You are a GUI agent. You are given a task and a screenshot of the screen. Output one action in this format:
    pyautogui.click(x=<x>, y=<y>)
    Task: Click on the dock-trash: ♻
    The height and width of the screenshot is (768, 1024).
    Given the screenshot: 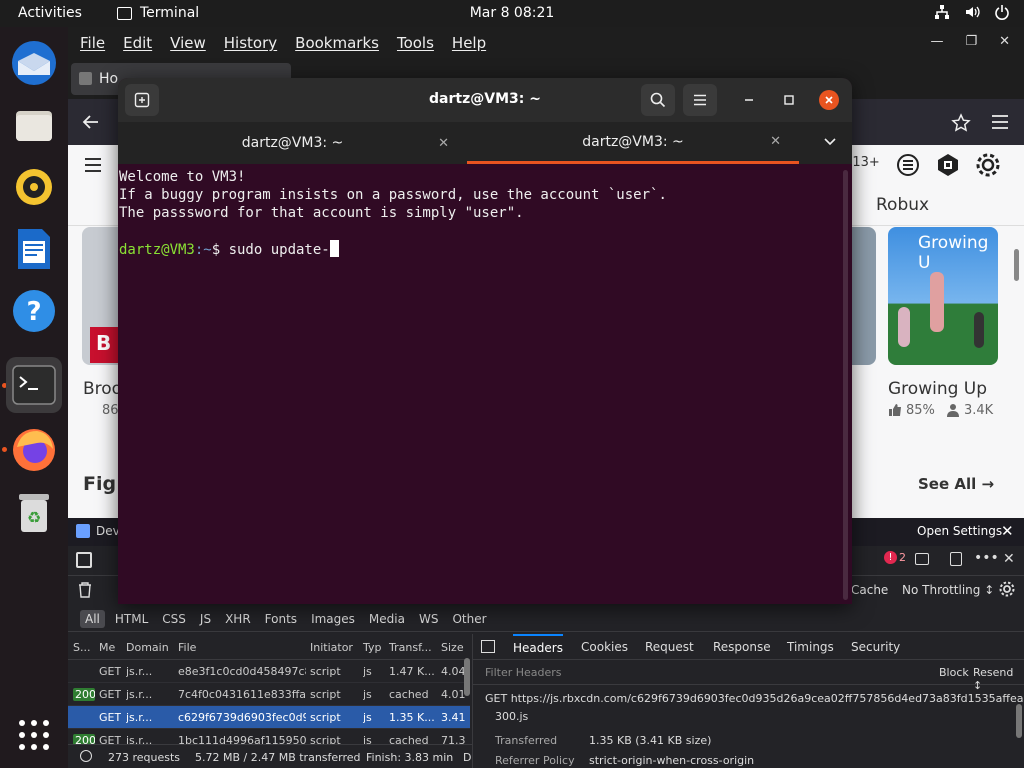 What is the action you would take?
    pyautogui.click(x=34, y=512)
    